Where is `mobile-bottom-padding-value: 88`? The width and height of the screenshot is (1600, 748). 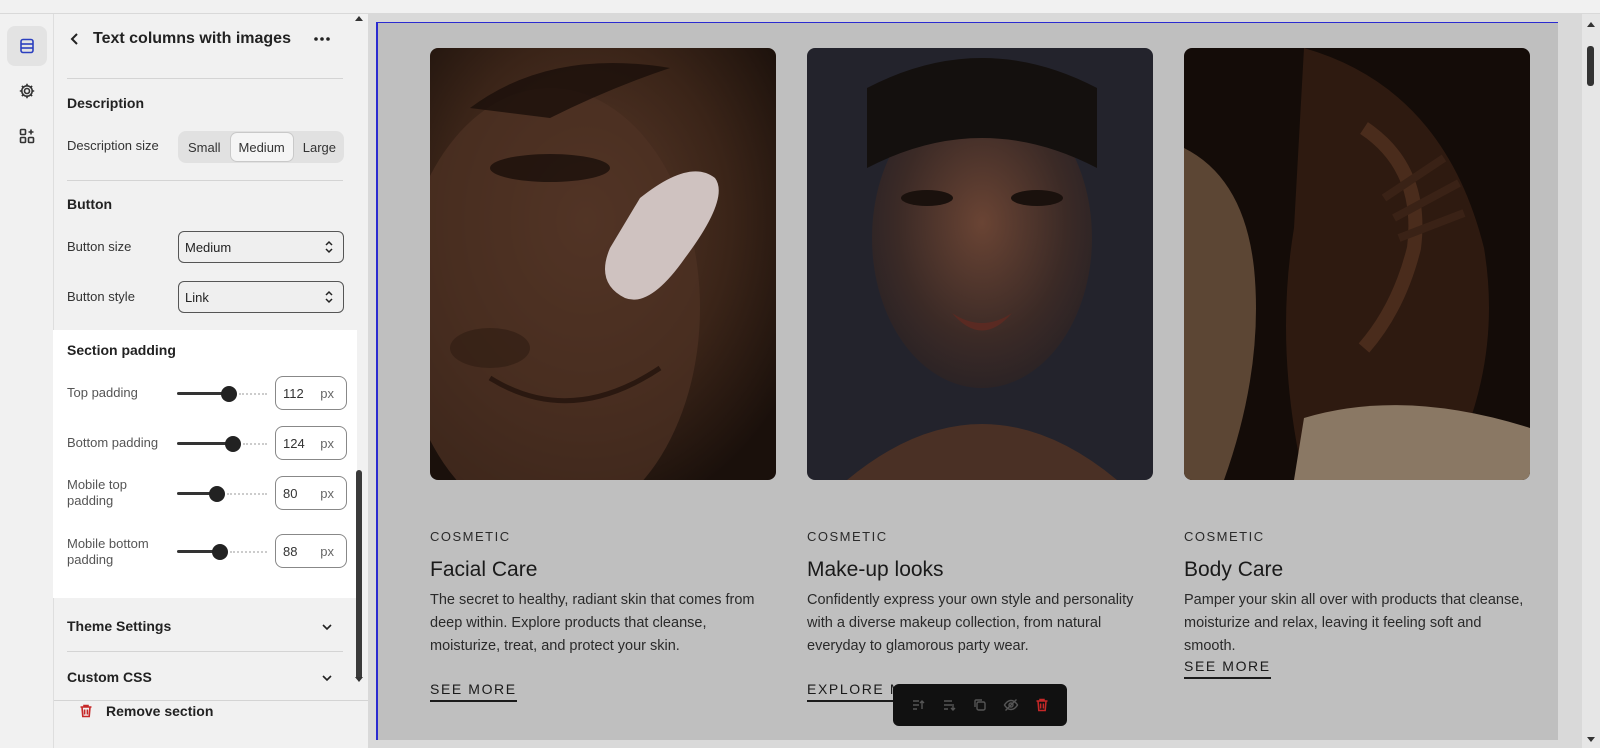 mobile-bottom-padding-value: 88 is located at coordinates (290, 551).